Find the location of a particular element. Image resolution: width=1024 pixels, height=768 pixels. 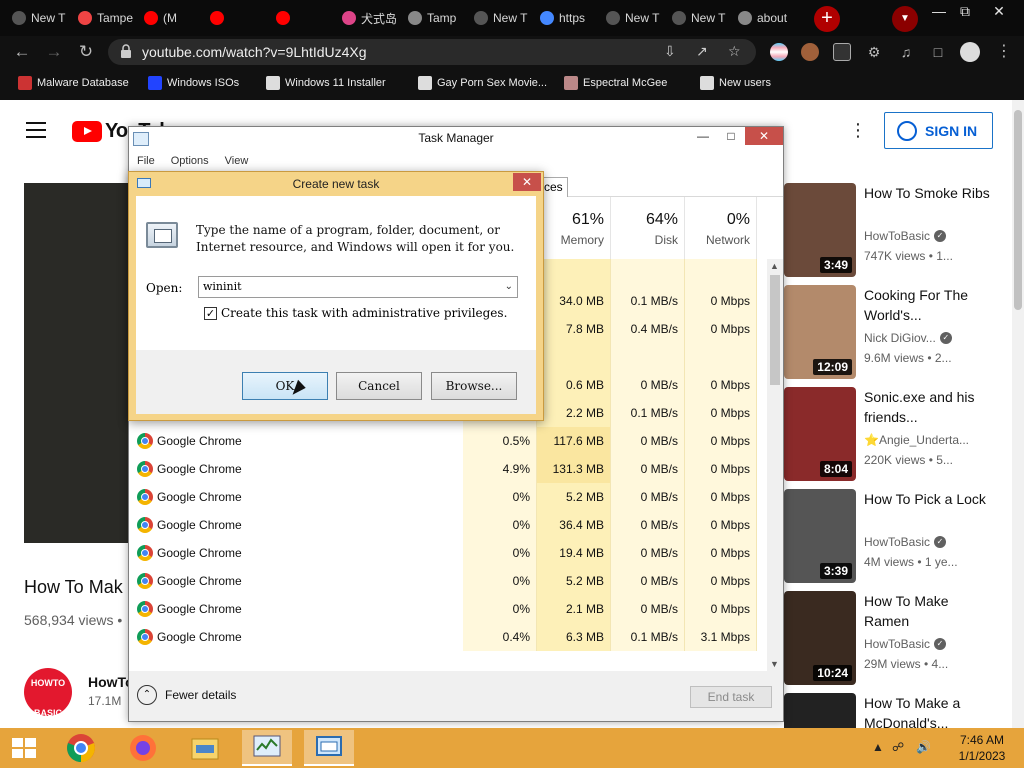

taskbar-clock: 7:46 AM 1/1/2023 is located at coordinates (982, 748).